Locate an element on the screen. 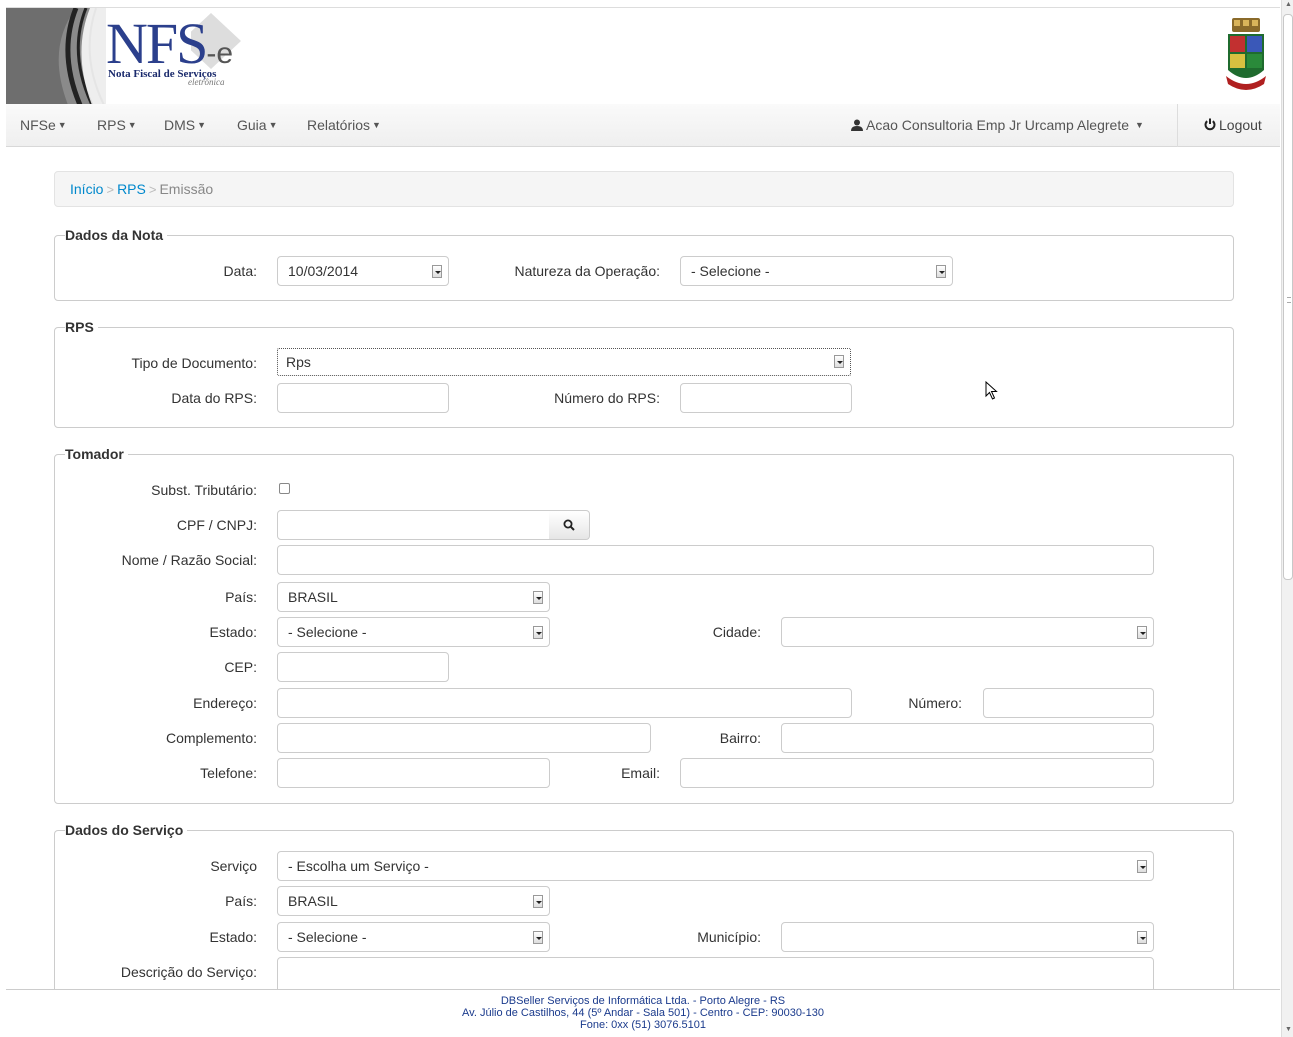  breadcrumb: Início > RPS > Emissão is located at coordinates (644, 189).